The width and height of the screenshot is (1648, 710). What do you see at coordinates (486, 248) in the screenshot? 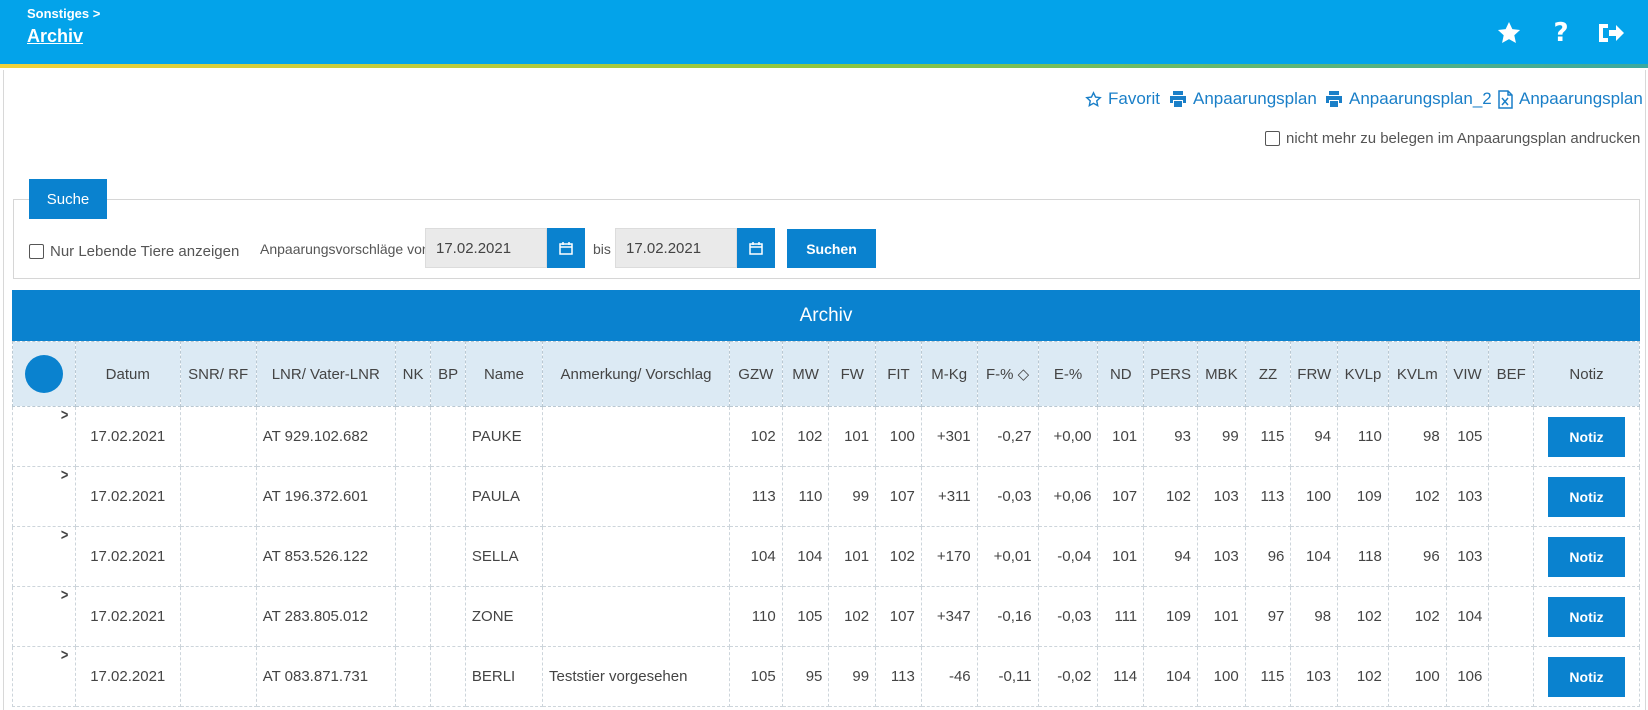
I see `date-from-input: 17.02.2021` at bounding box center [486, 248].